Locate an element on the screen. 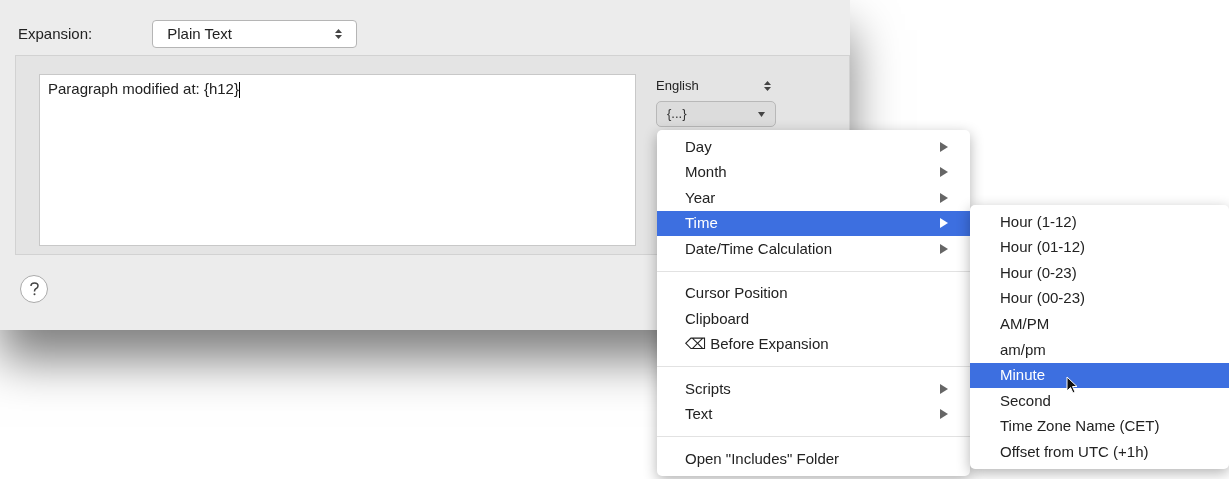  menu-item: Open "Includes" Folder is located at coordinates (813, 459).